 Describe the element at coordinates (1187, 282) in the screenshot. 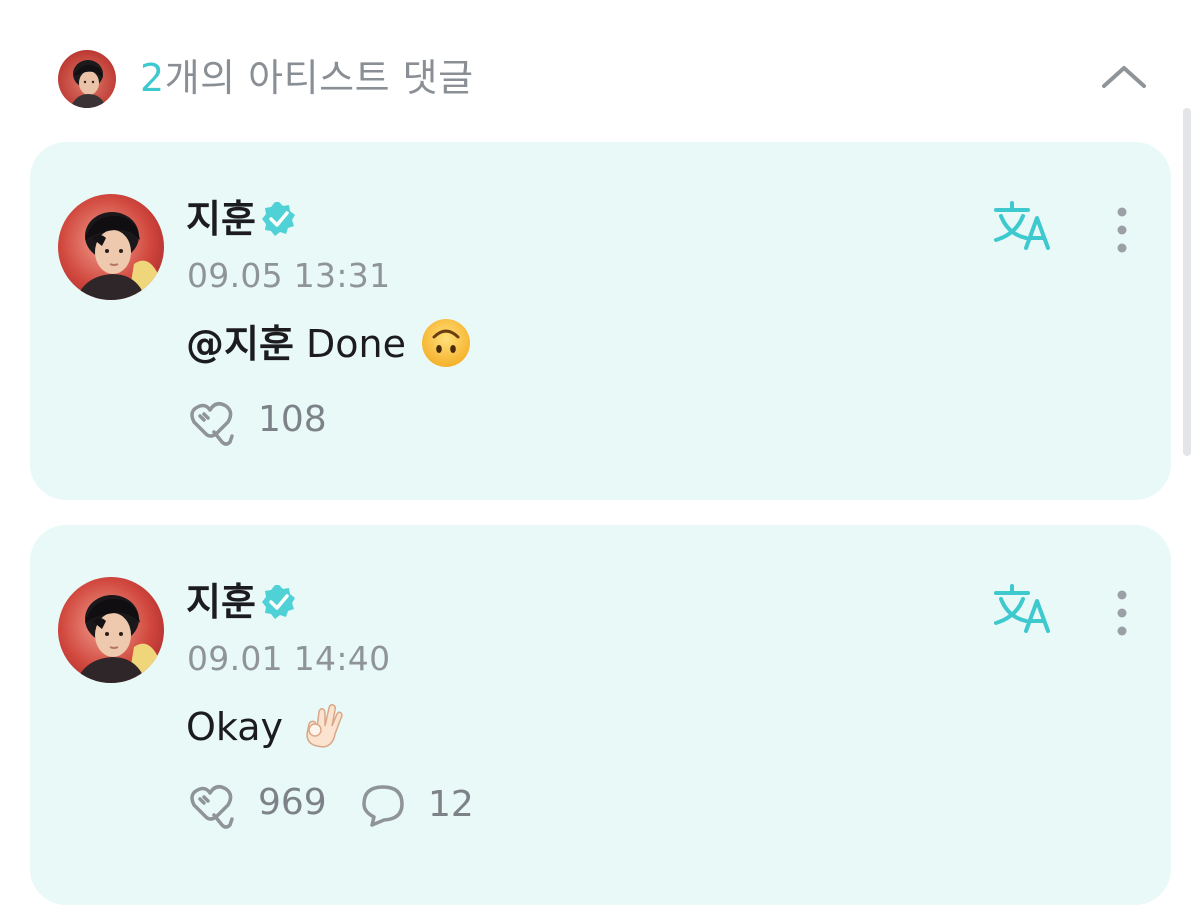

I see `scrollbar` at that location.